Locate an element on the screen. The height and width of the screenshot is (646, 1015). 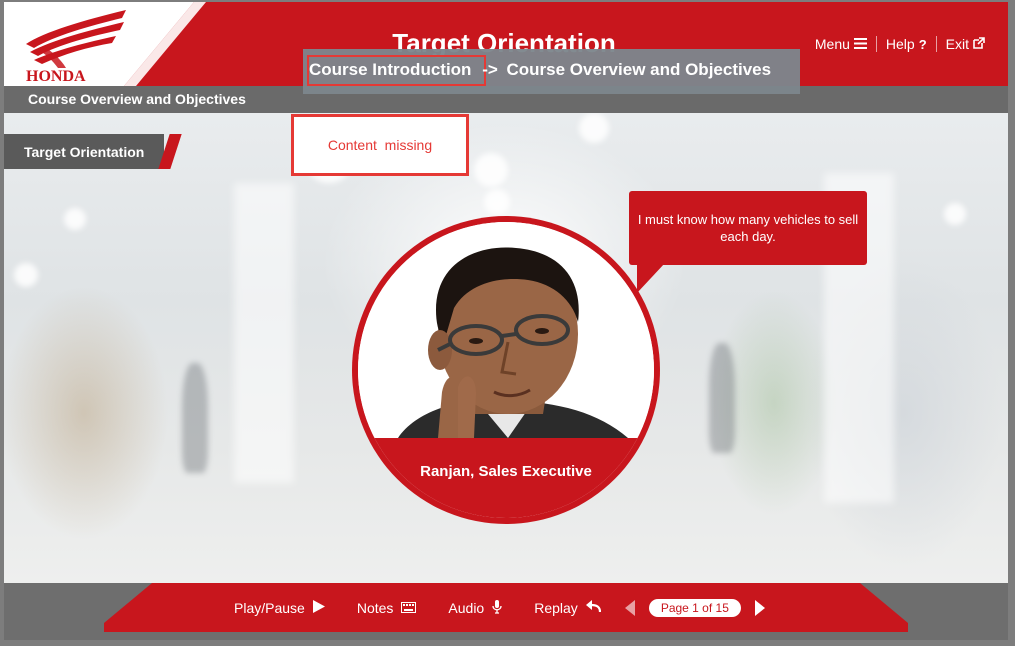
honda-wordmark: HONDA is located at coordinates (56, 76).